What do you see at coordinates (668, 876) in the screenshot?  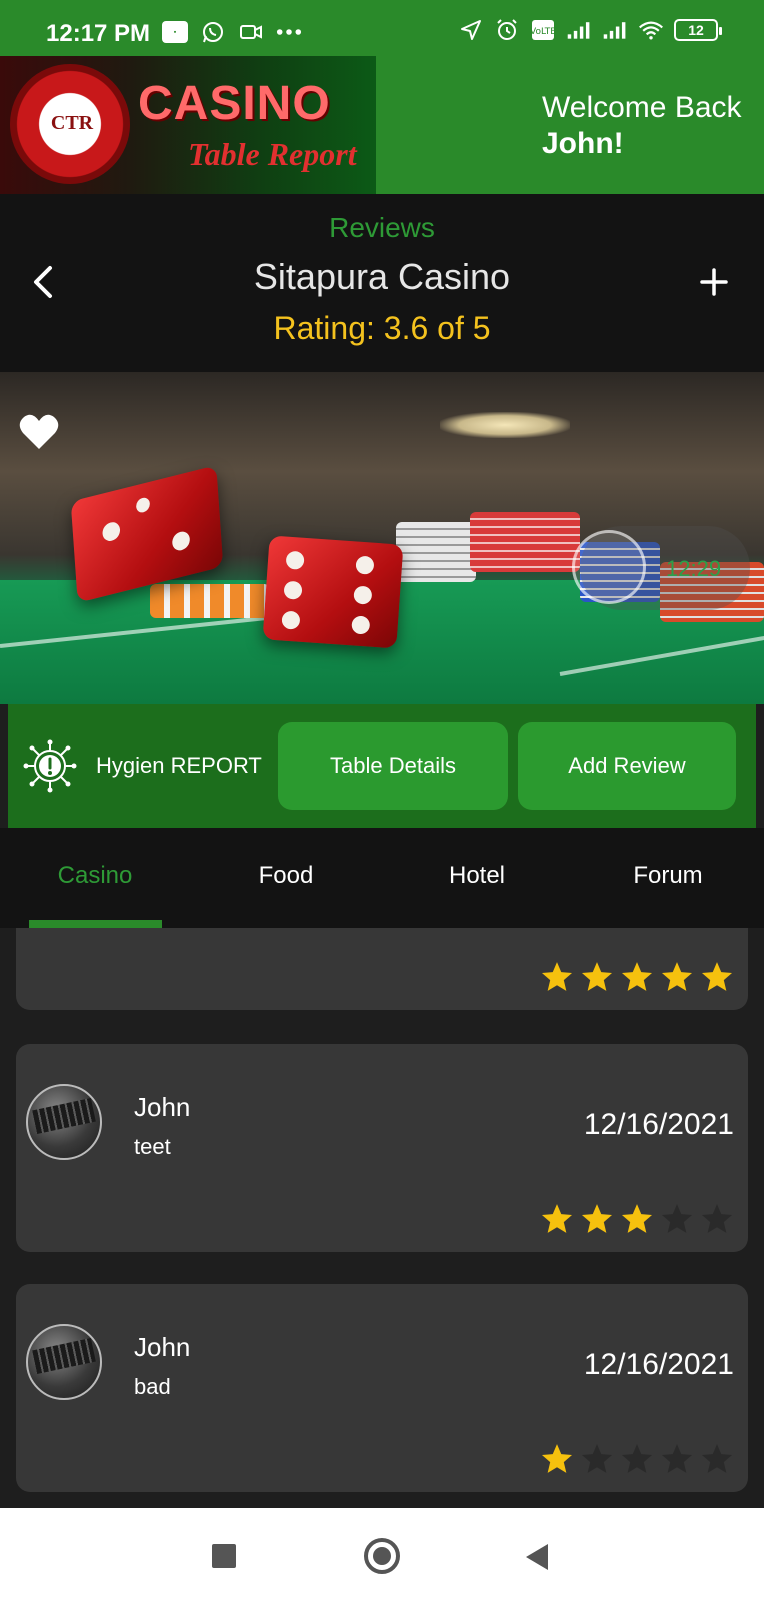 I see `tab-forum: Forum` at bounding box center [668, 876].